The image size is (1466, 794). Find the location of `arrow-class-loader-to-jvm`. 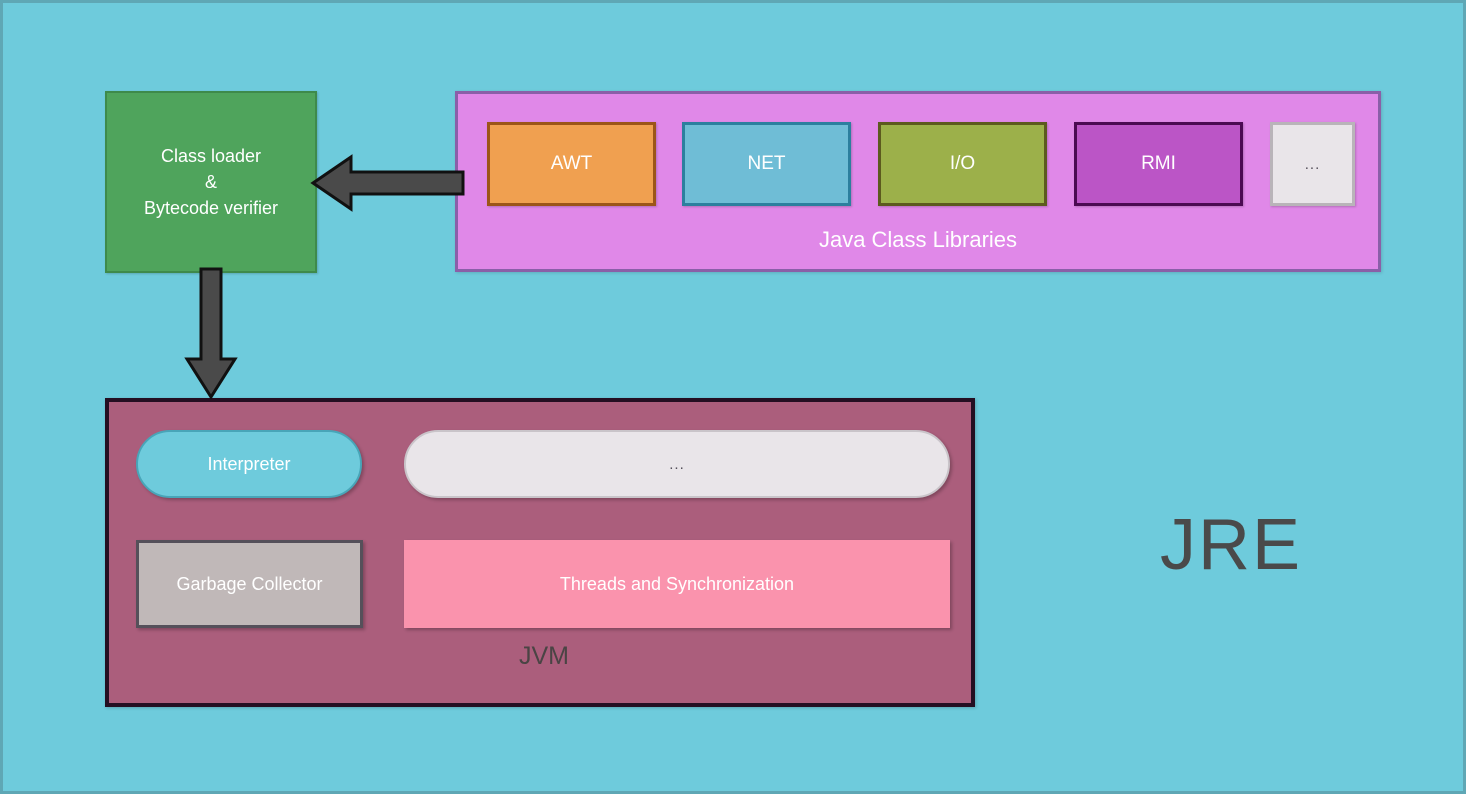

arrow-class-loader-to-jvm is located at coordinates (211, 333).